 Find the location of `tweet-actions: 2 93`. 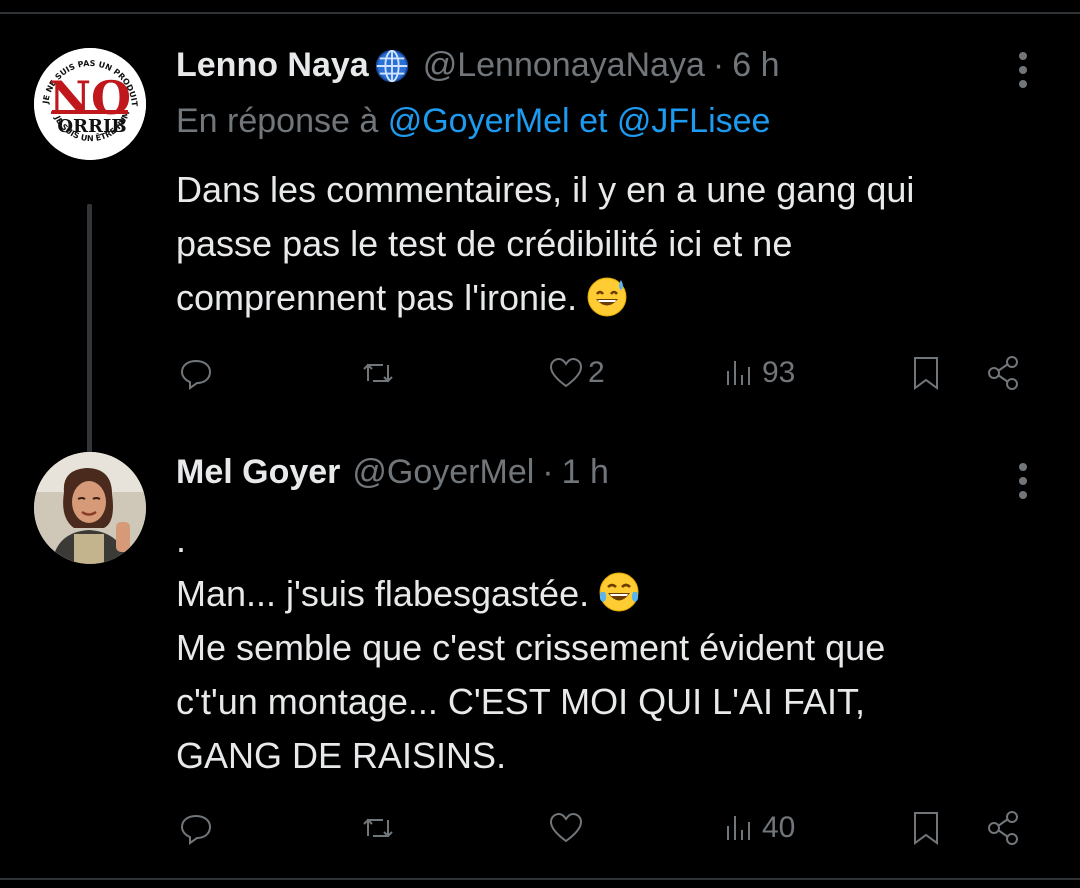

tweet-actions: 2 93 is located at coordinates (606, 373).